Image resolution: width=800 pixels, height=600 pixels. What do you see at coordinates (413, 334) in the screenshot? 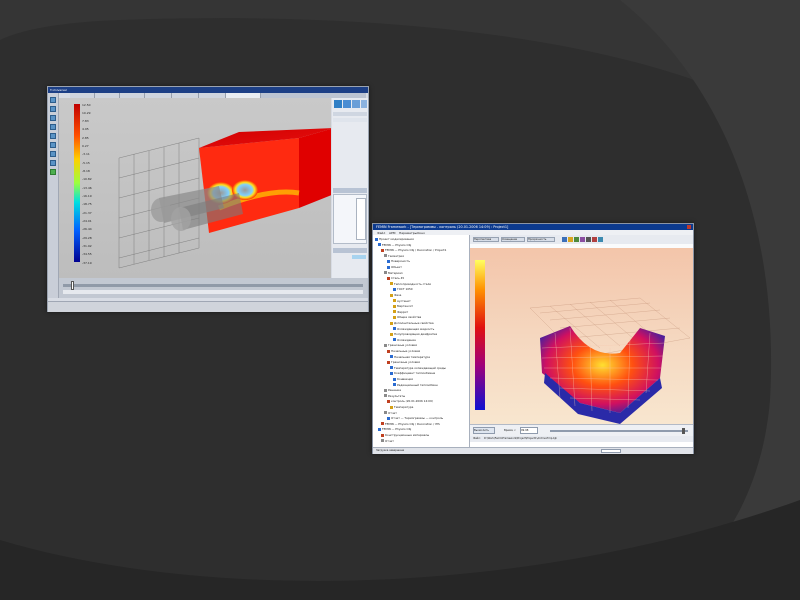
I see `tree-item: Полупроводящая диафрагма` at bounding box center [413, 334].